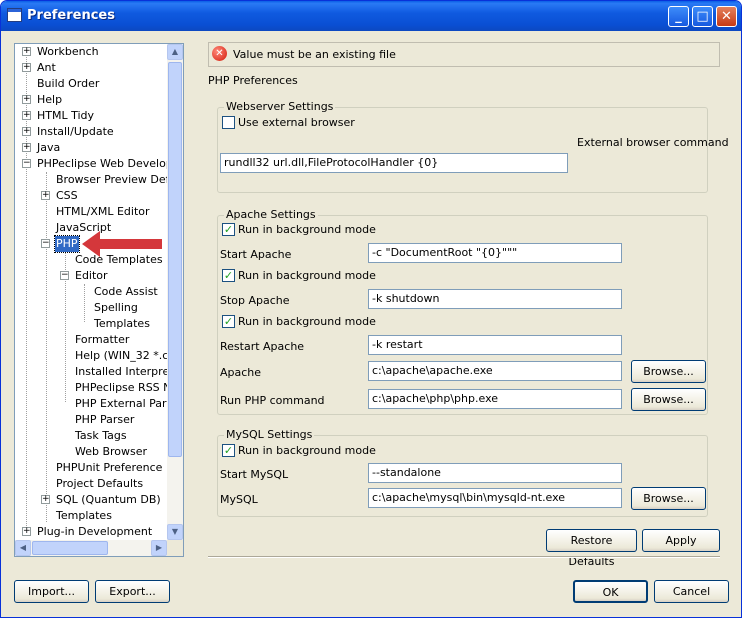 The image size is (742, 618). I want to click on scroll-up-icon: ▲, so click(175, 52).